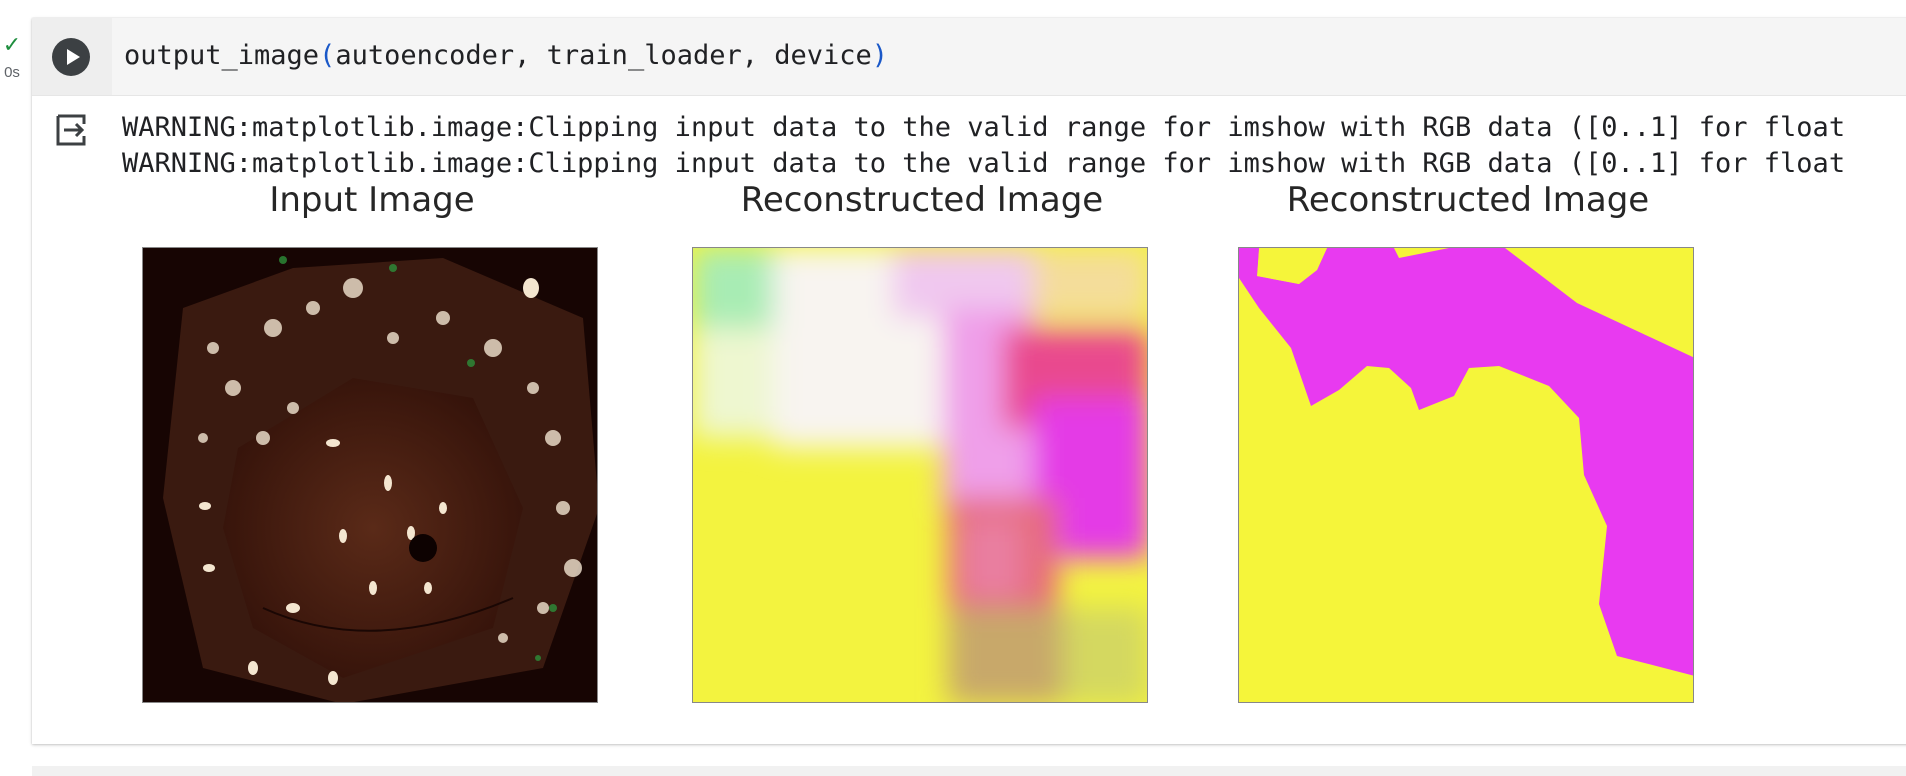 This screenshot has height=776, width=1906. What do you see at coordinates (1468, 200) in the screenshot?
I see `figure-title-reconstructed-2: Reconstructed Image` at bounding box center [1468, 200].